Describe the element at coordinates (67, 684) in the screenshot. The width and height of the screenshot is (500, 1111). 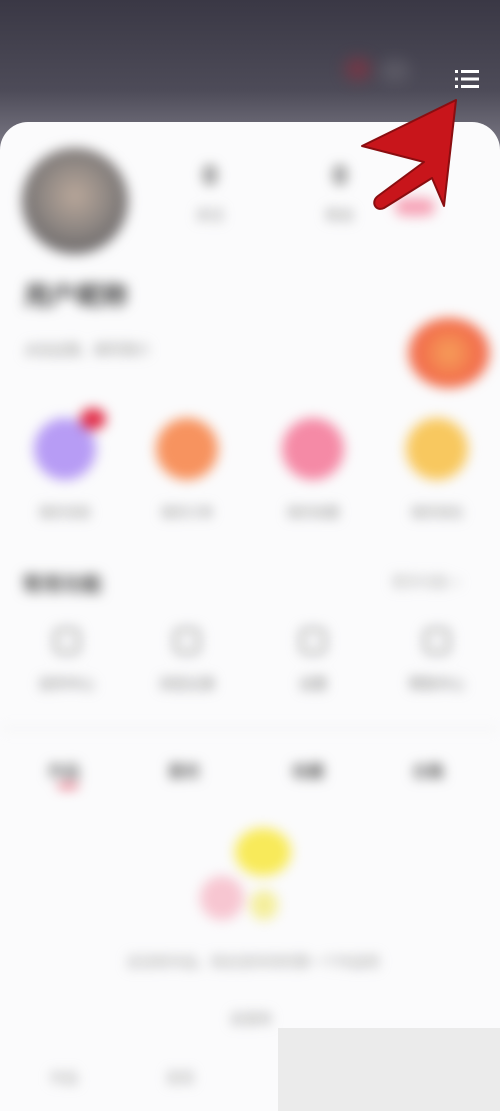
I see `grid-item-label: 创作中心` at that location.